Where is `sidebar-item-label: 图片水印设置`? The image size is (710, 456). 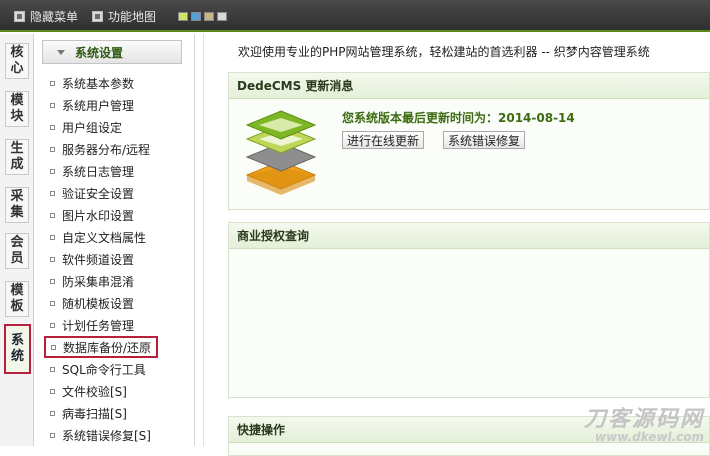
sidebar-item-label: 图片水印设置 is located at coordinates (98, 215).